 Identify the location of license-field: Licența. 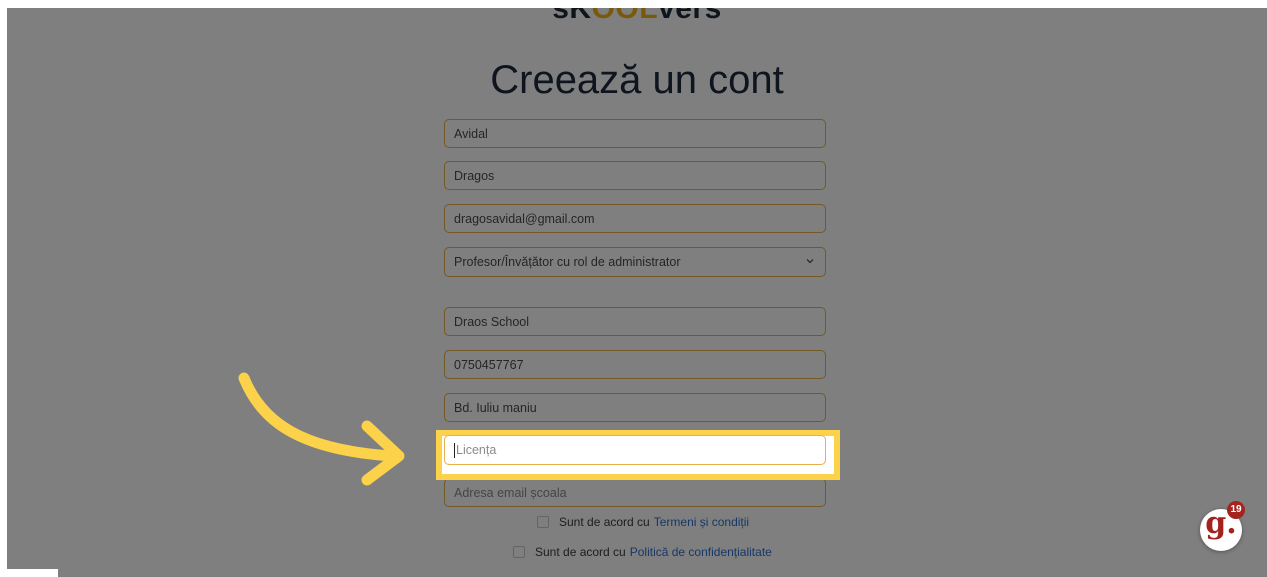
(635, 450).